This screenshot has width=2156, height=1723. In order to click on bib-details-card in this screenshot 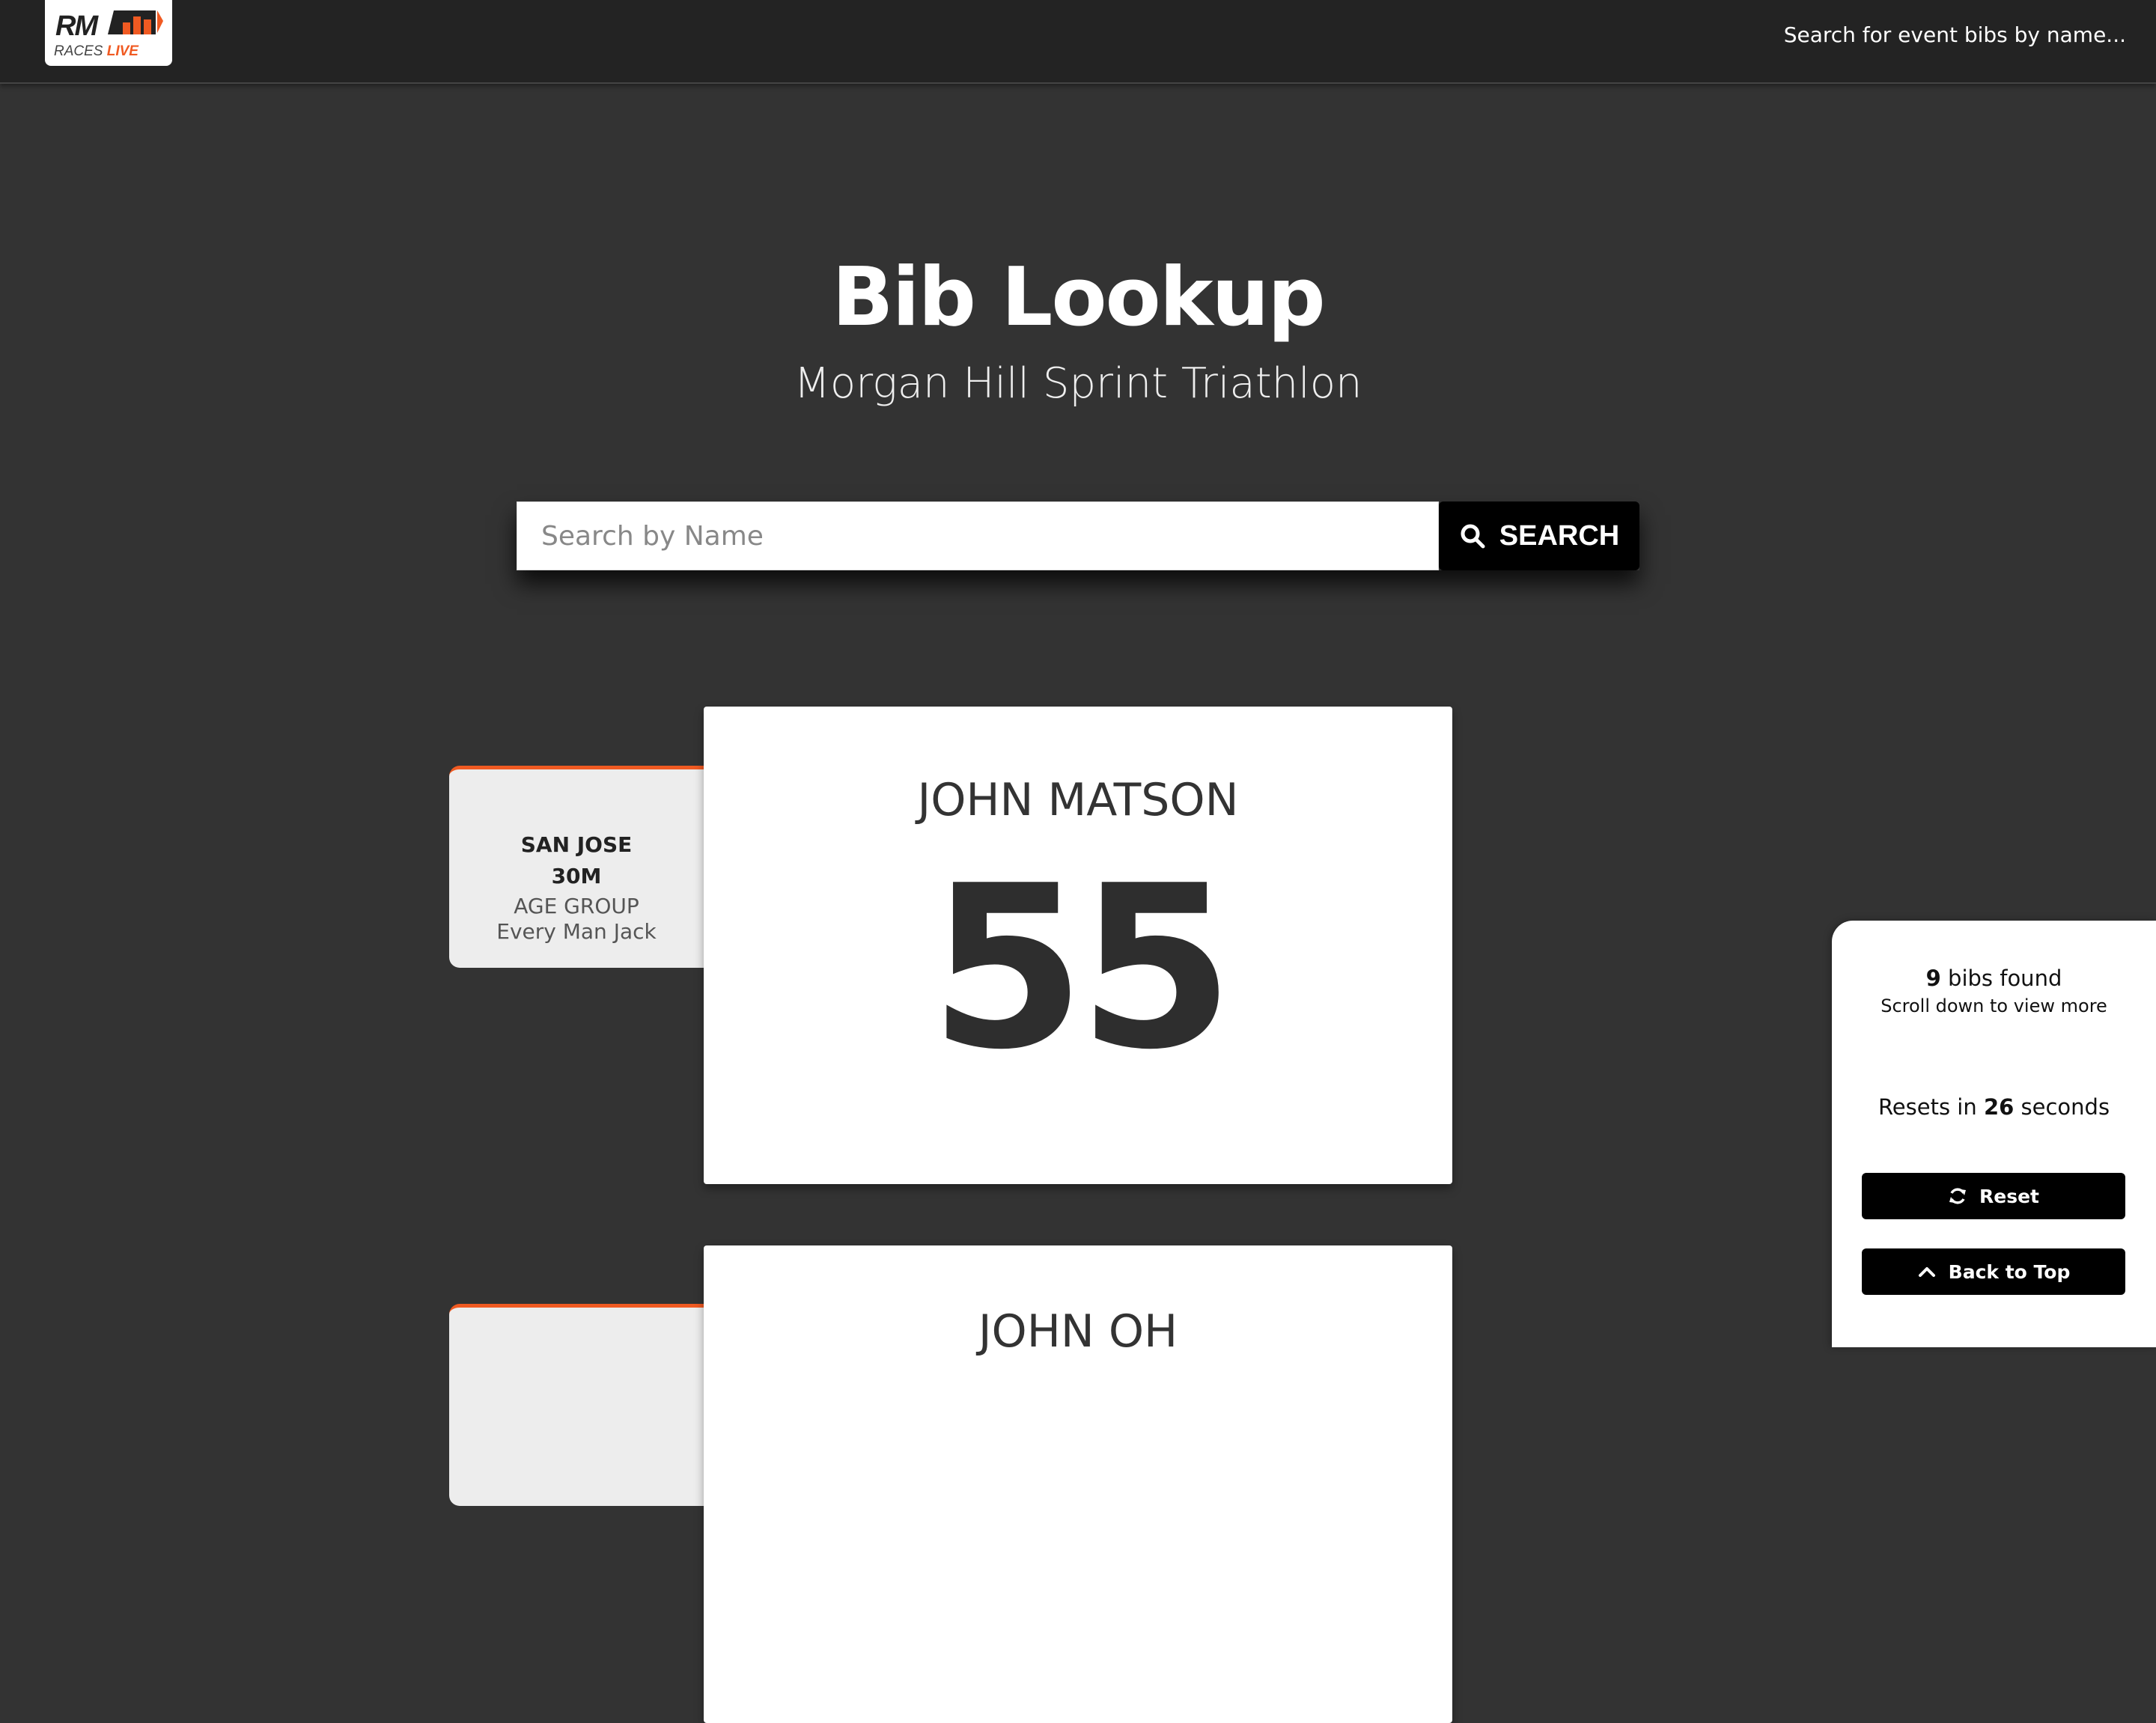, I will do `click(576, 1405)`.